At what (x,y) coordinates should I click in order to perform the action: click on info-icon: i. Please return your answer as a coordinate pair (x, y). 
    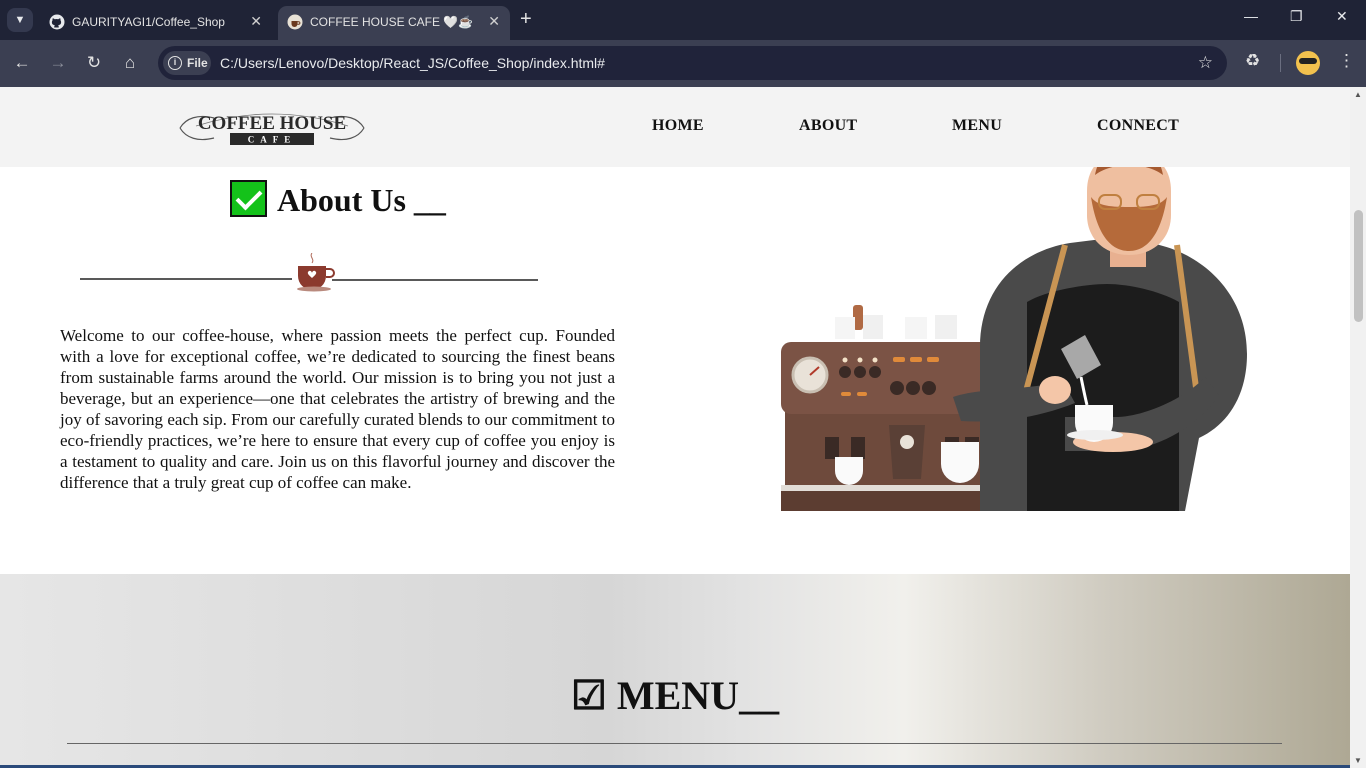
    Looking at the image, I should click on (175, 63).